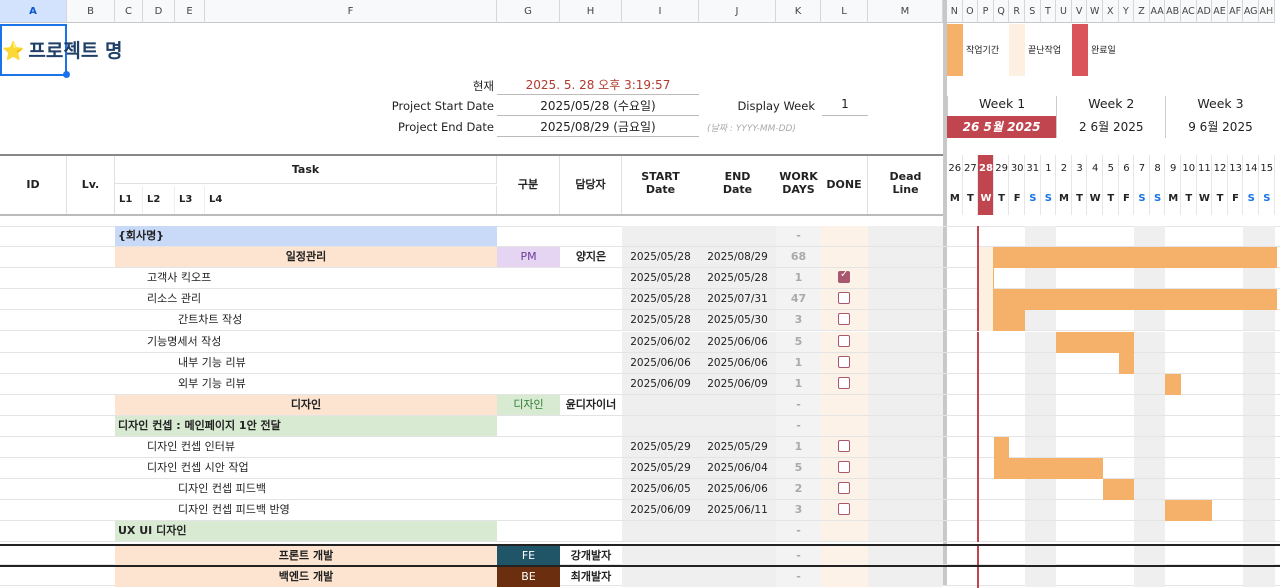  What do you see at coordinates (640, 576) in the screenshot?
I see `table-row: 백엔드 개발 BE 최개발자 -` at bounding box center [640, 576].